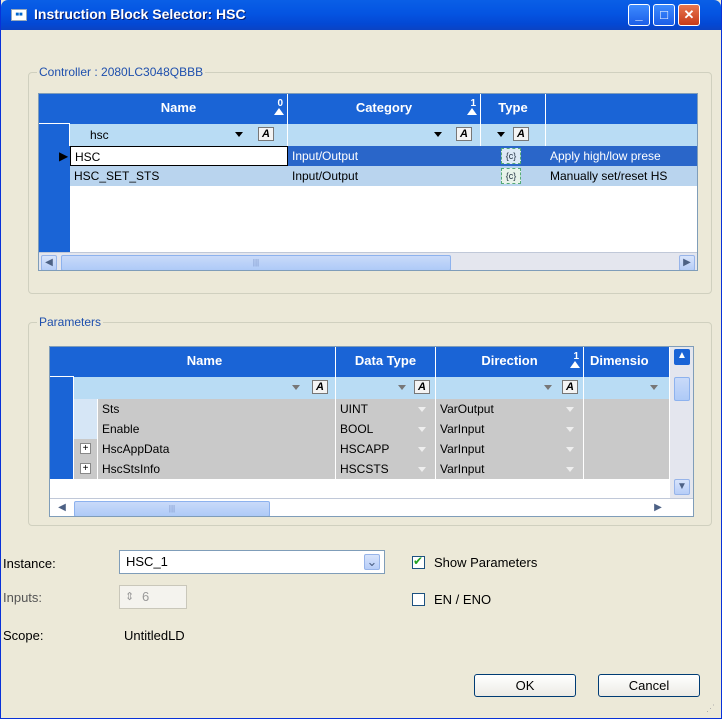 This screenshot has width=722, height=719. What do you see at coordinates (179, 109) in the screenshot?
I see `column-header-name: Name 0` at bounding box center [179, 109].